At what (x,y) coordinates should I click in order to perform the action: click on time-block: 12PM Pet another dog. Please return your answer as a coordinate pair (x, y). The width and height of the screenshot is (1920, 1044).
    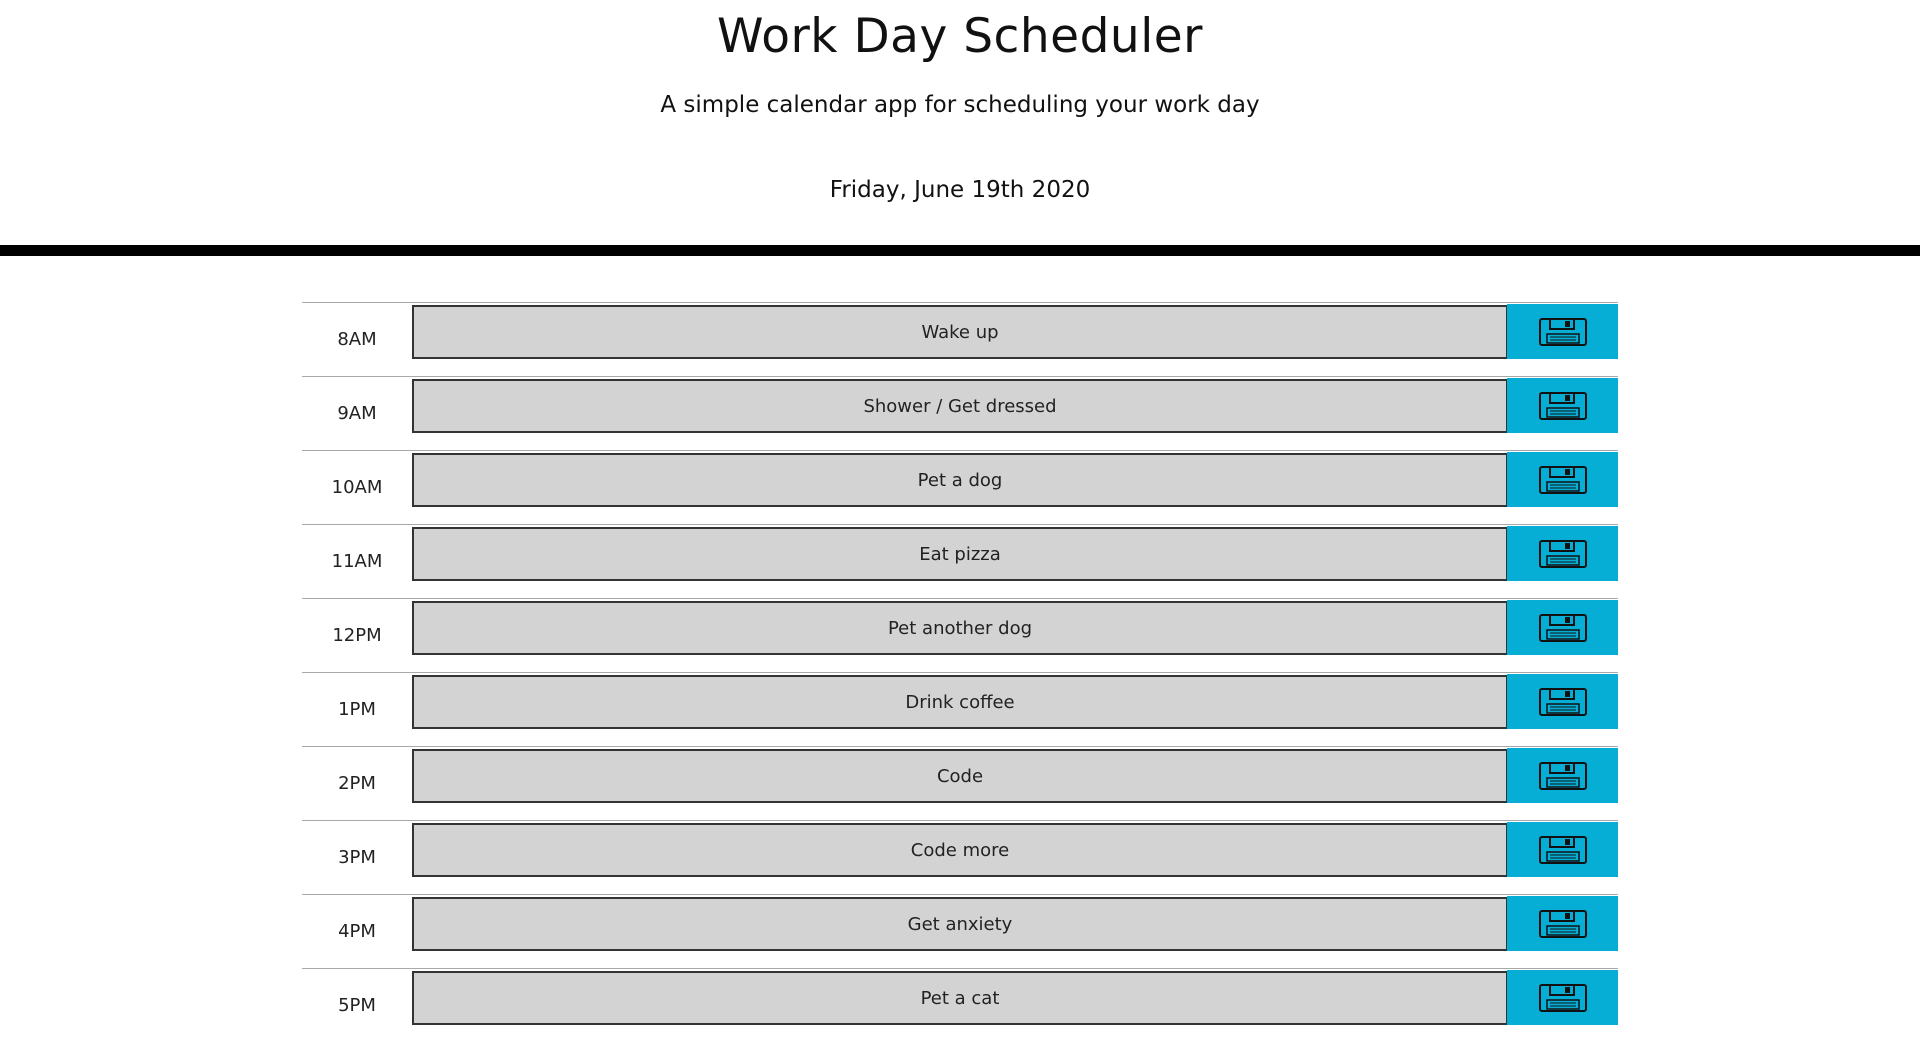
    Looking at the image, I should click on (960, 635).